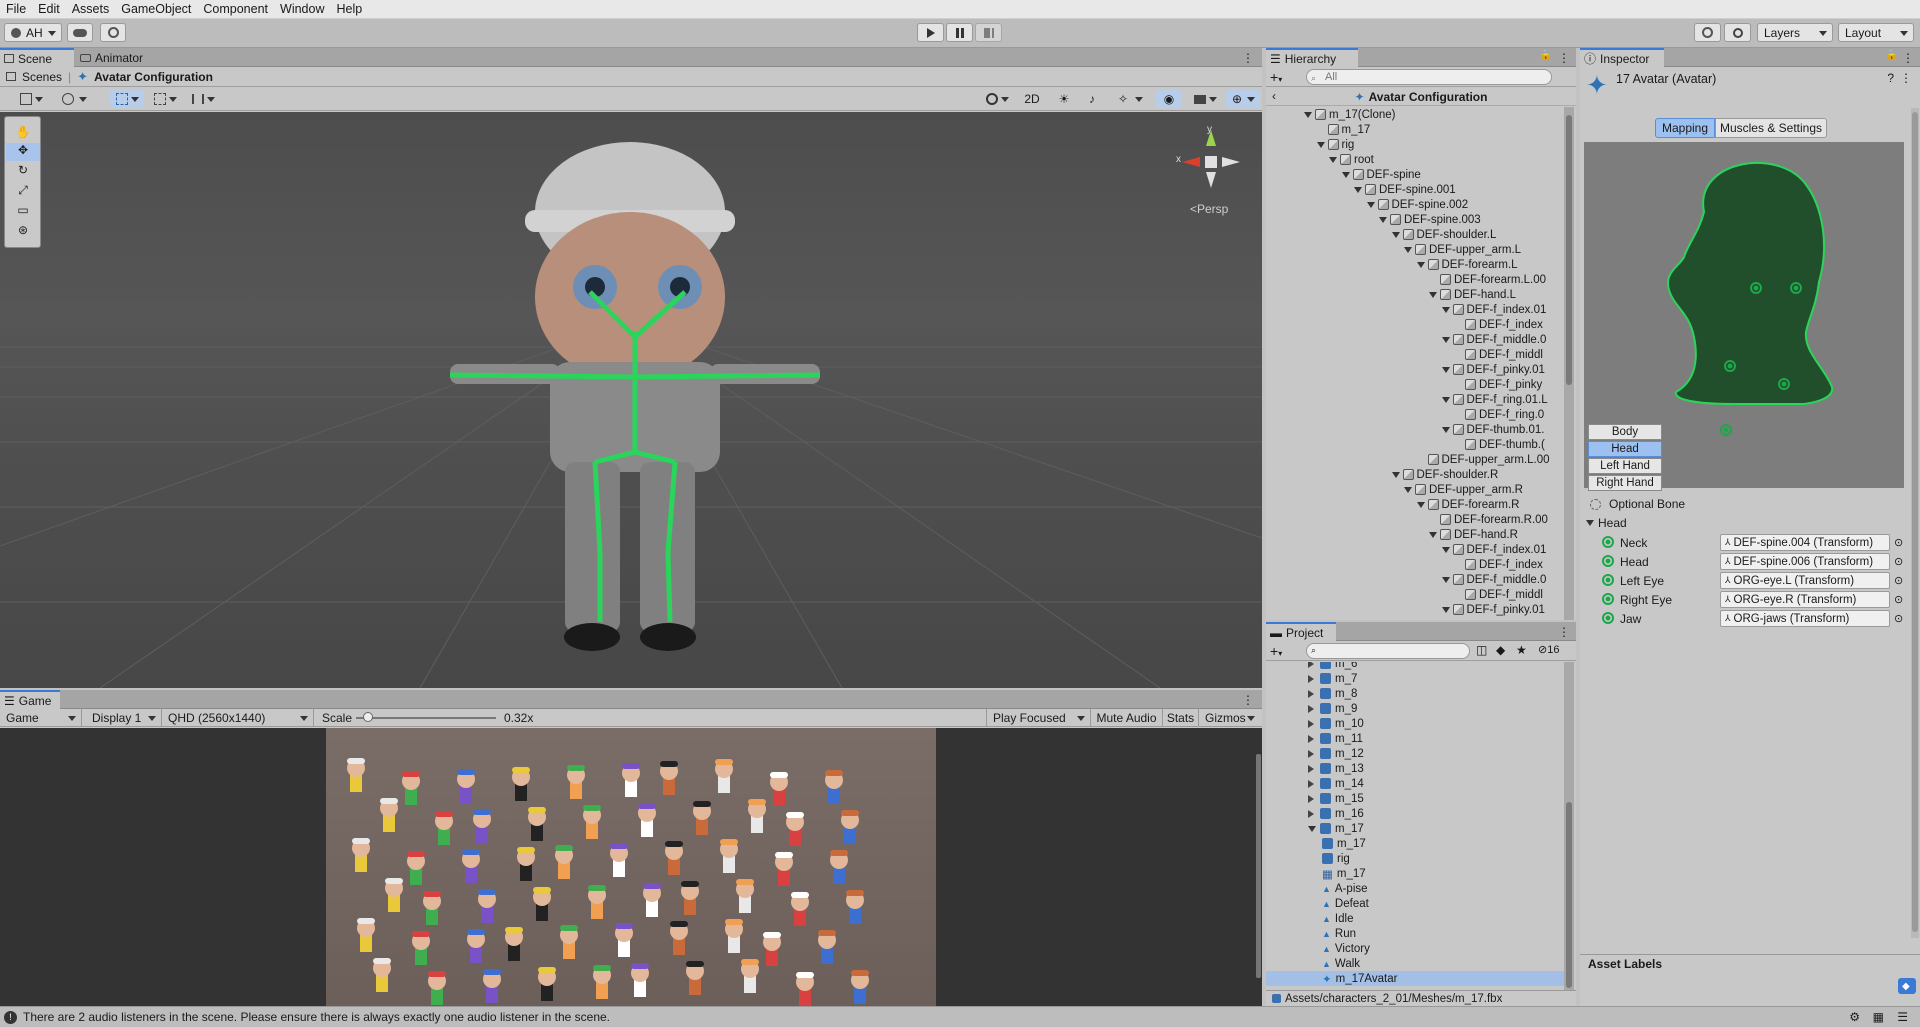 The width and height of the screenshot is (1920, 1027). Describe the element at coordinates (1444, 474) in the screenshot. I see `hierarchy-item: DEF-shoulder.R` at that location.